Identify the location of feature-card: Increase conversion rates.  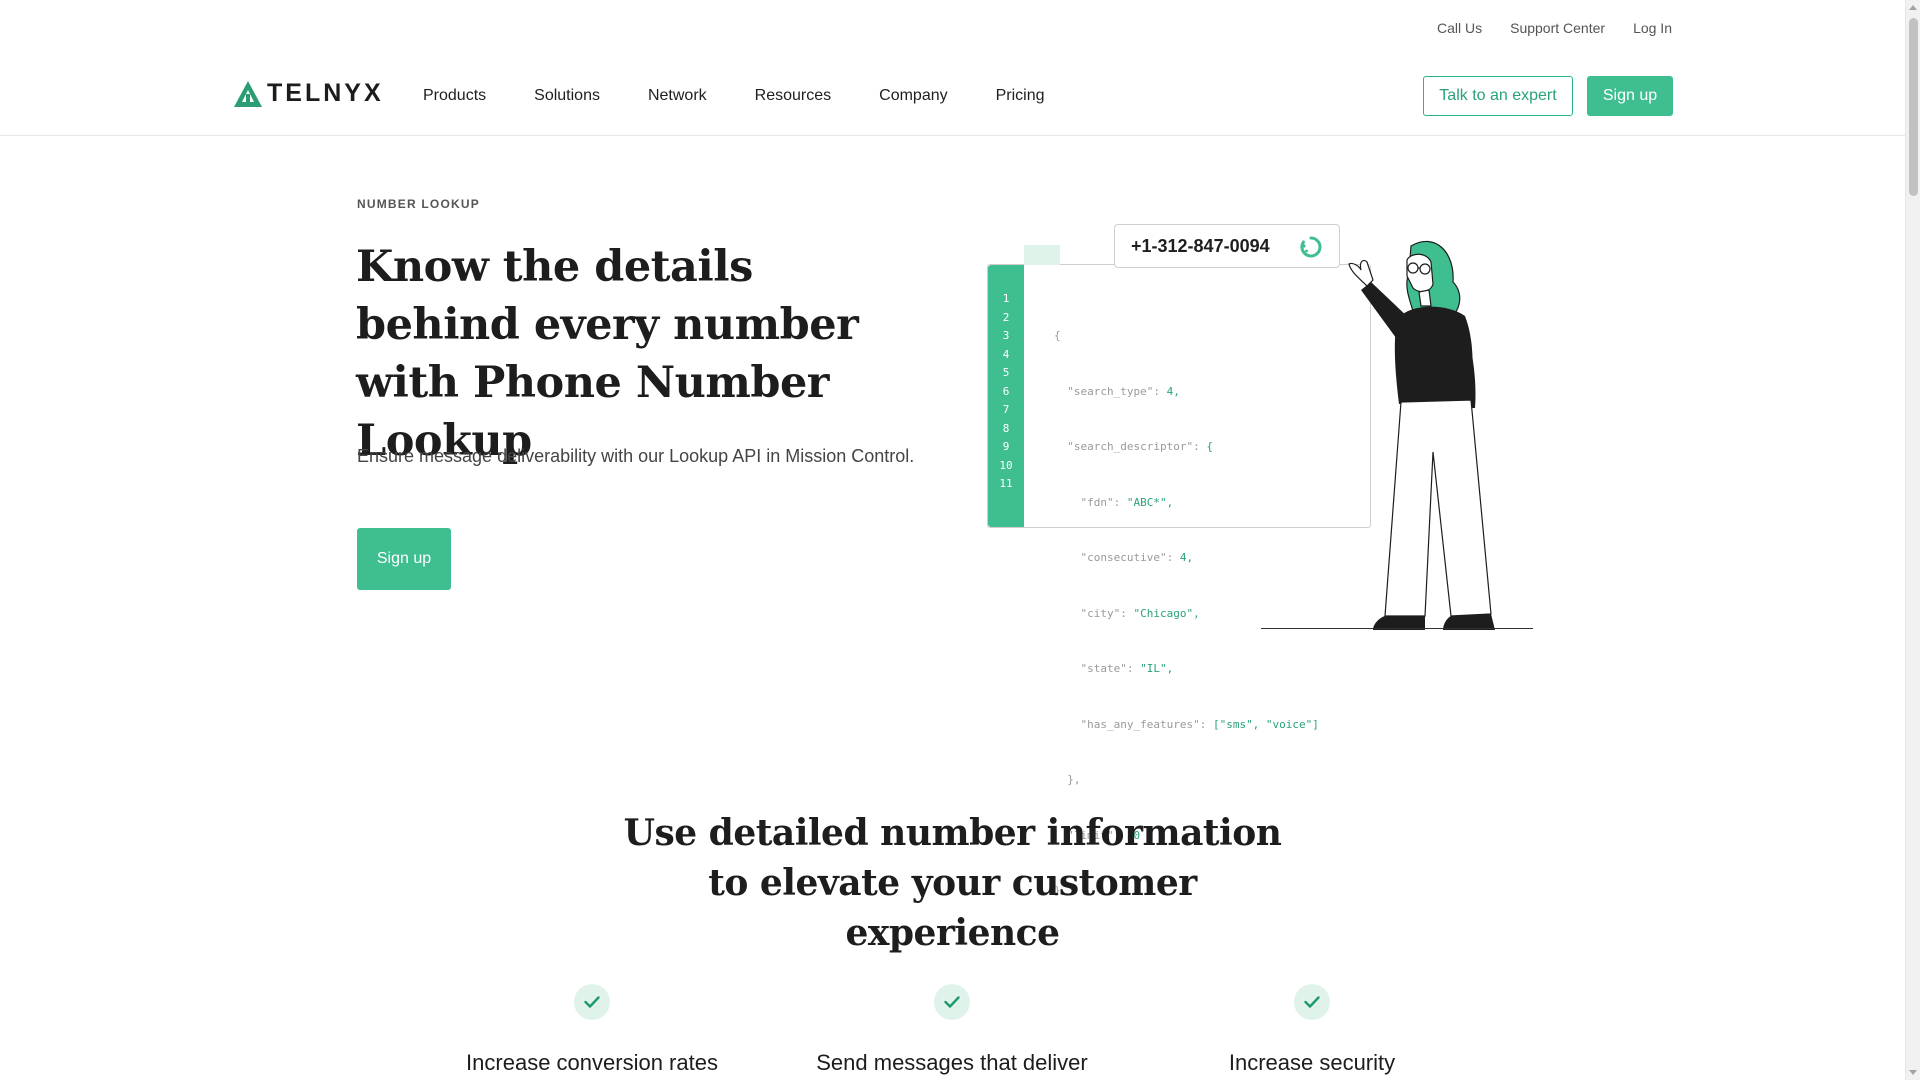
(592, 1030).